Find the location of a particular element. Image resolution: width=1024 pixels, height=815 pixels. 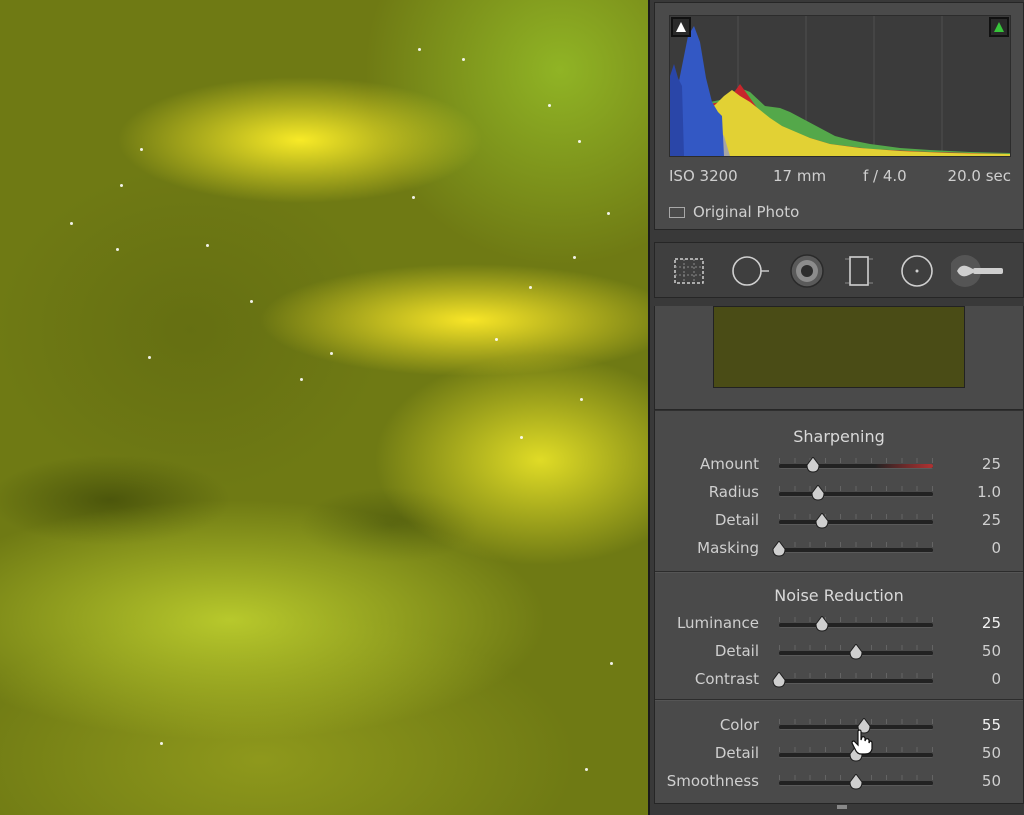

slider-label: Smoothness is located at coordinates (712, 781).